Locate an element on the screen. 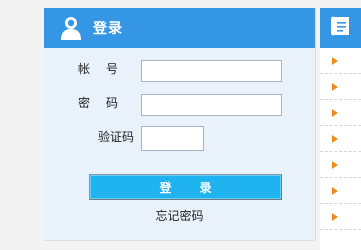 The height and width of the screenshot is (250, 361). captcha-row: 验证码 is located at coordinates (89, 136).